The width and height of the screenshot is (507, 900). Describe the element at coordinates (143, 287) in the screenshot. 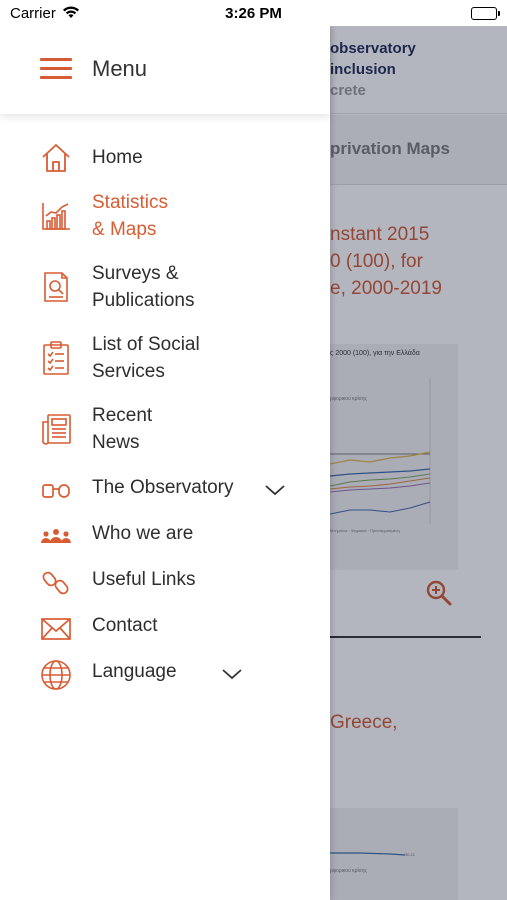

I see `menu-item-label: Surveys & Publications` at that location.